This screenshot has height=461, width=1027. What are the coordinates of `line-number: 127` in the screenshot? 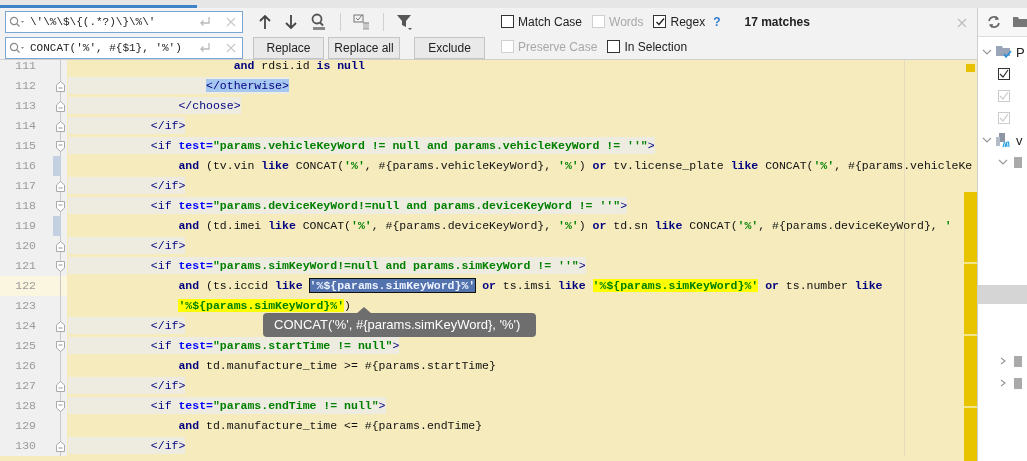 It's located at (25, 386).